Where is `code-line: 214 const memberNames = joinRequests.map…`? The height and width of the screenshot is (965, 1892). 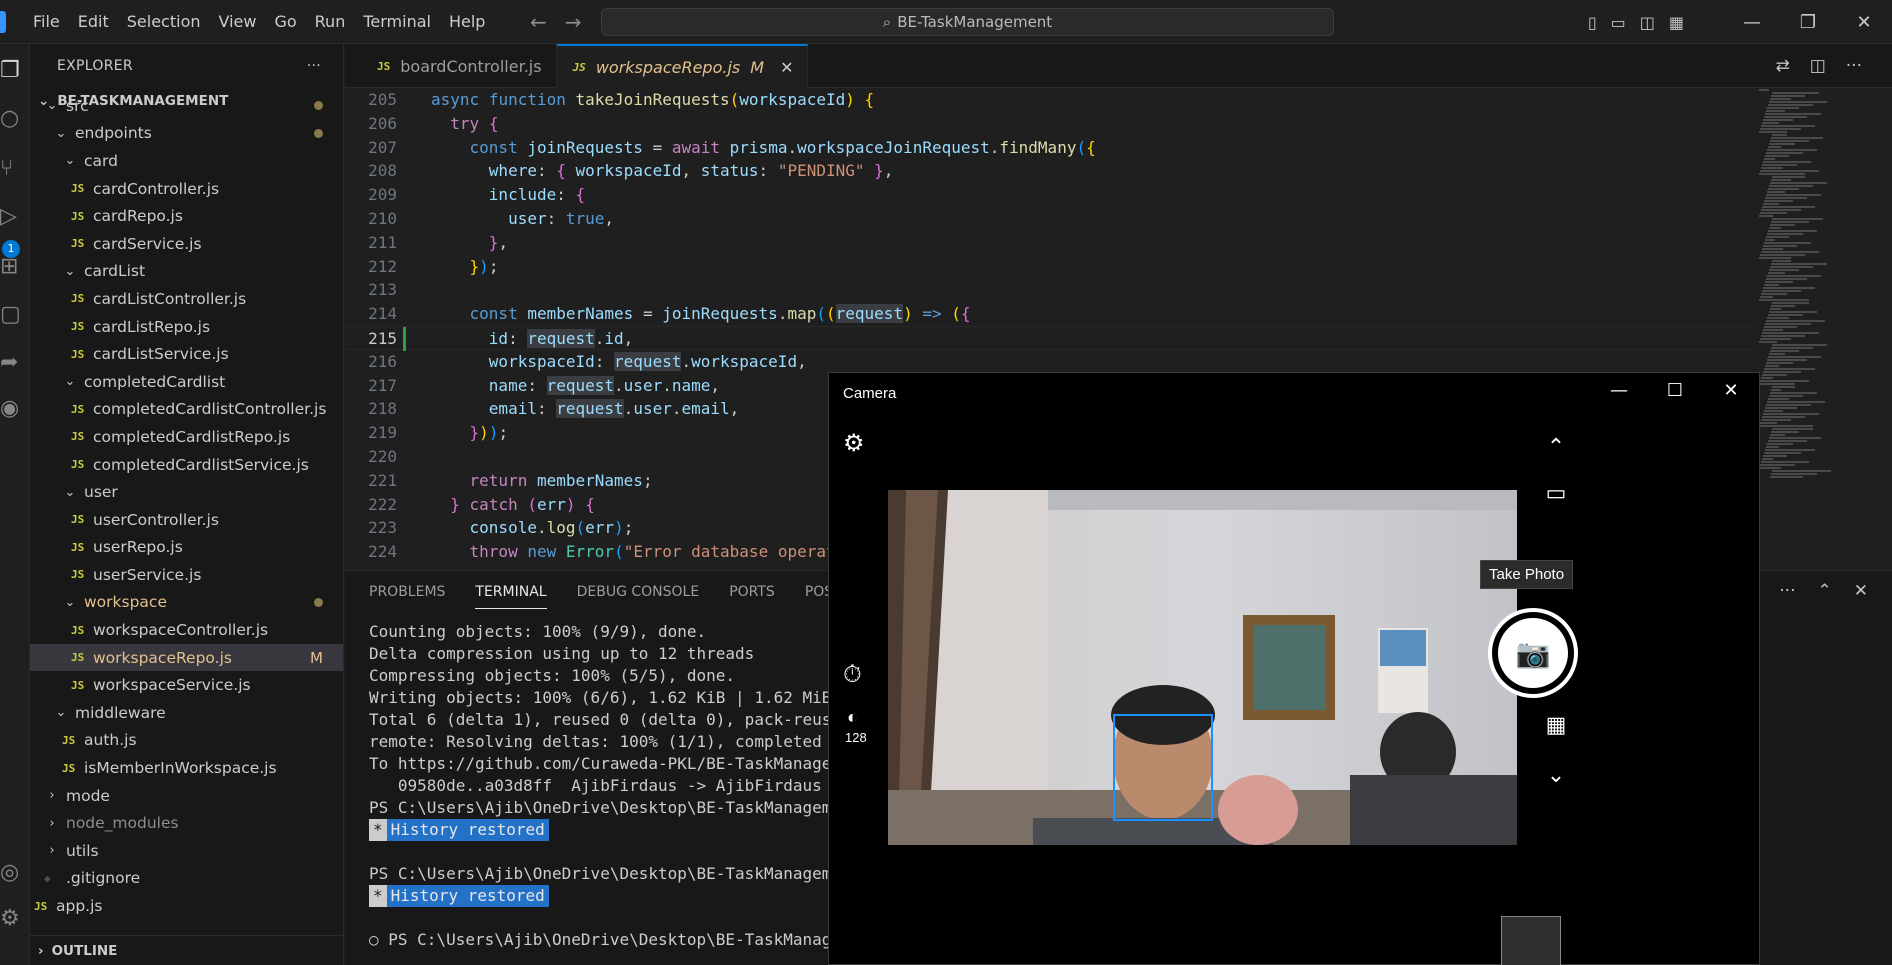 code-line: 214 const memberNames = joinRequests.map… is located at coordinates (1050, 314).